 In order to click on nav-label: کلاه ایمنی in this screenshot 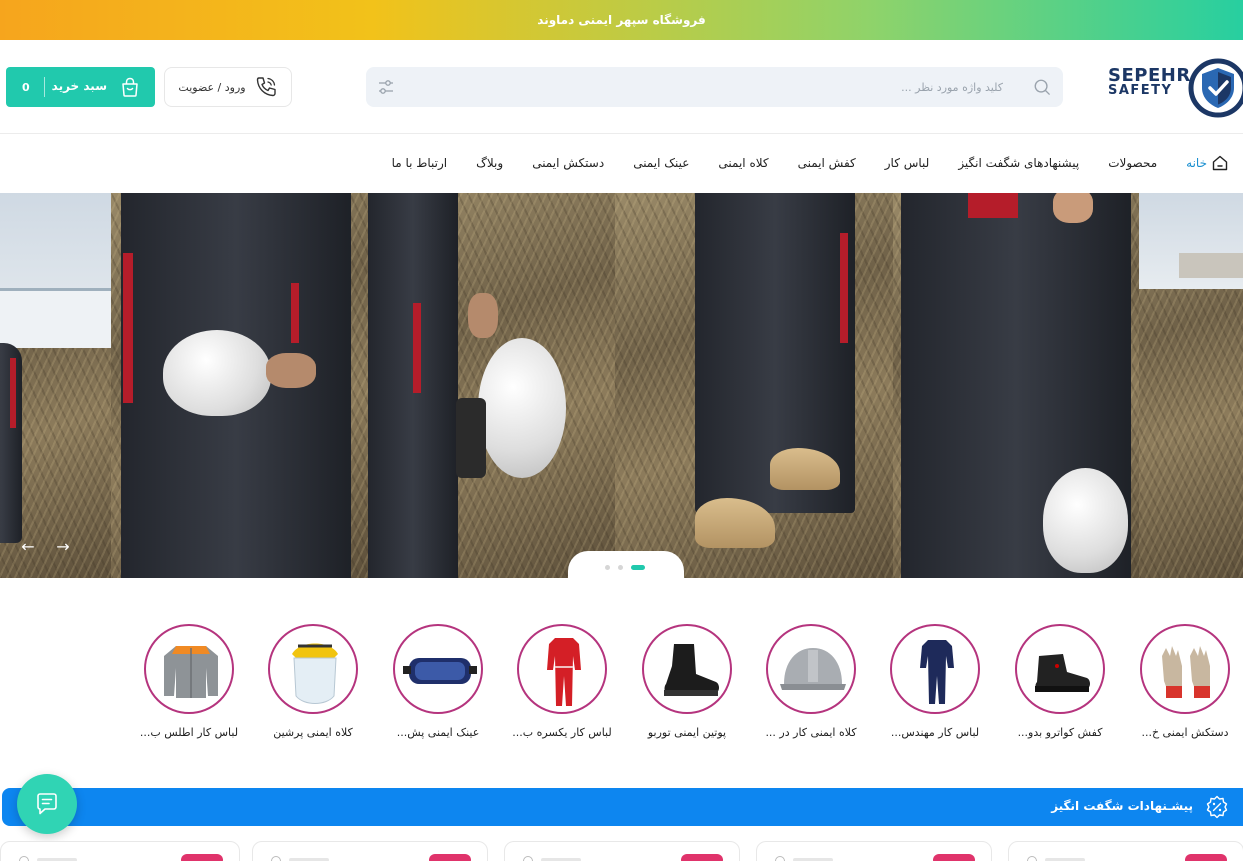, I will do `click(743, 163)`.